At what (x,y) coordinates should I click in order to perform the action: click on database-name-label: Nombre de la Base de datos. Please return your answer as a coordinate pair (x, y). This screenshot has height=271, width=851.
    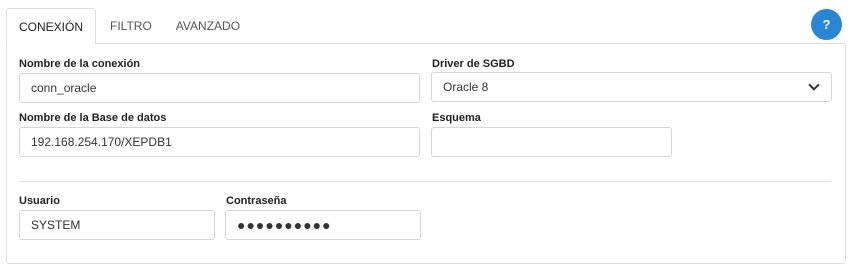
    Looking at the image, I should click on (93, 118).